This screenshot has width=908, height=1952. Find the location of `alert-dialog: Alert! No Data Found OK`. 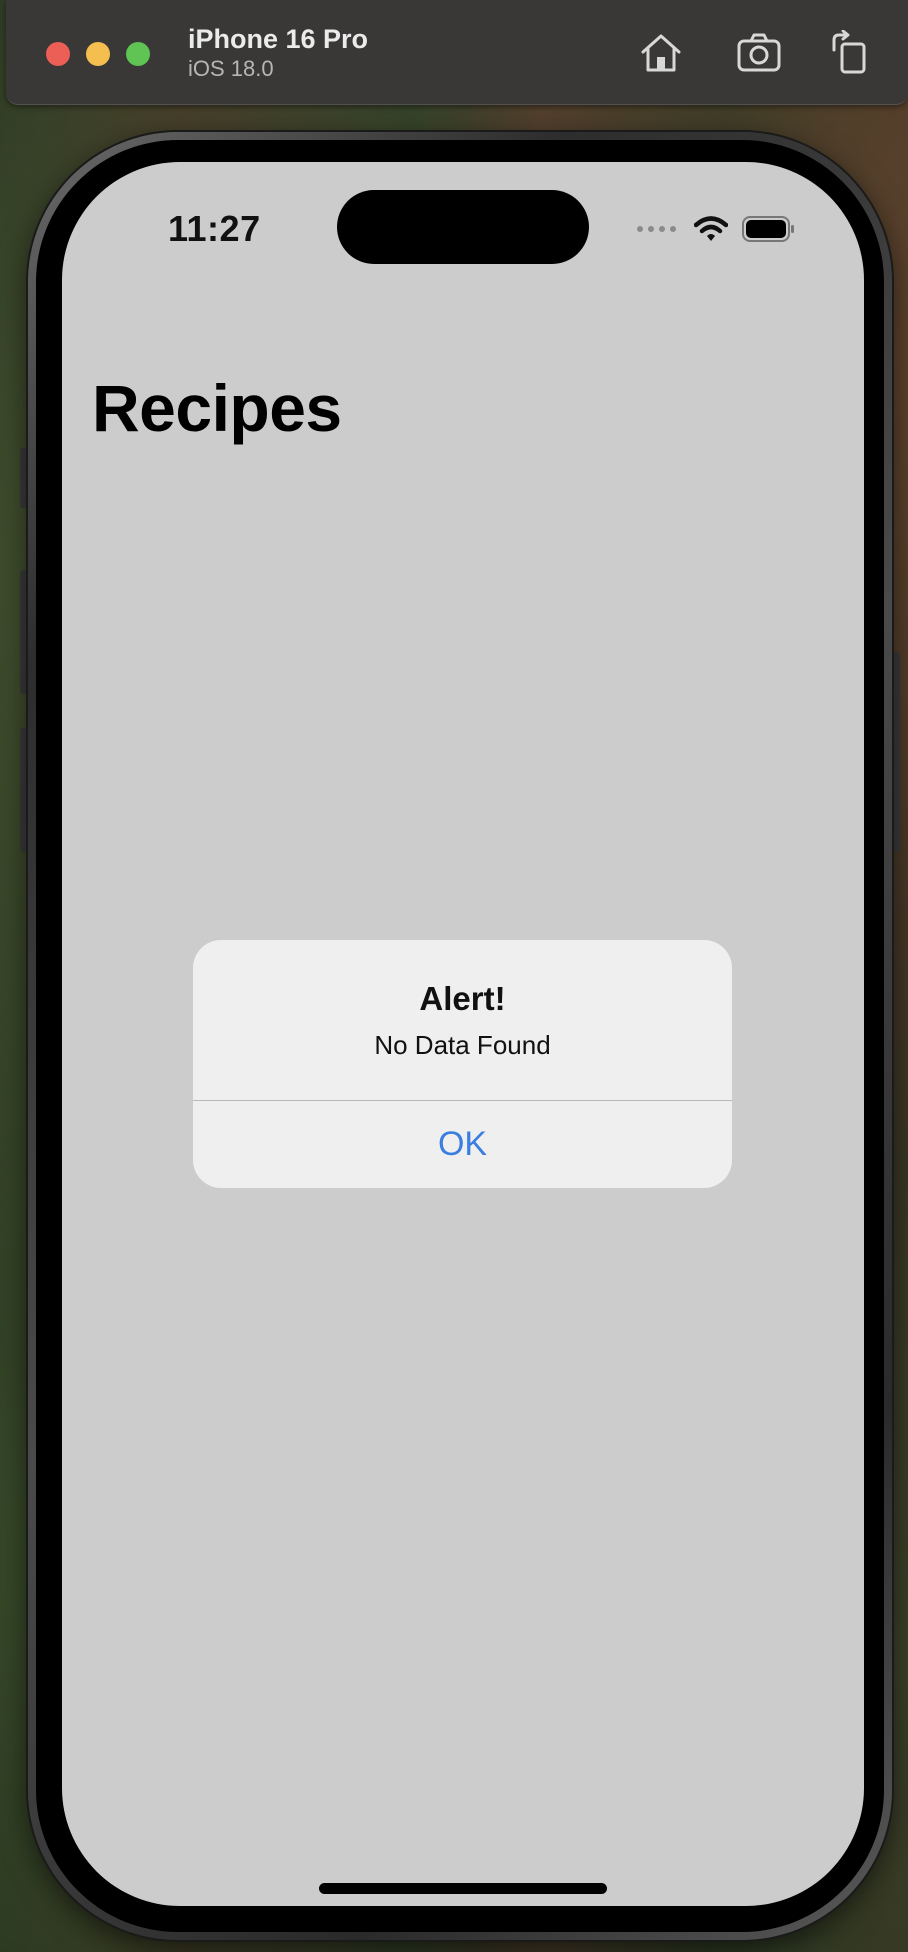

alert-dialog: Alert! No Data Found OK is located at coordinates (462, 1064).